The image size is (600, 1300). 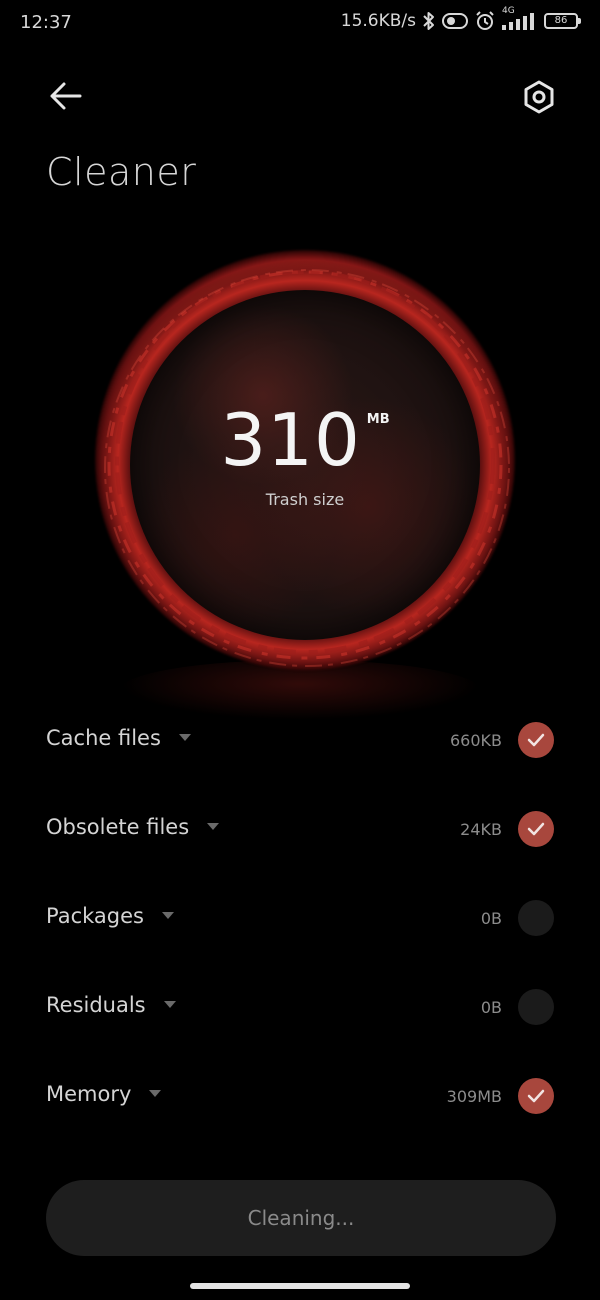 I want to click on list-item-label-text: Memory, so click(x=89, y=1094).